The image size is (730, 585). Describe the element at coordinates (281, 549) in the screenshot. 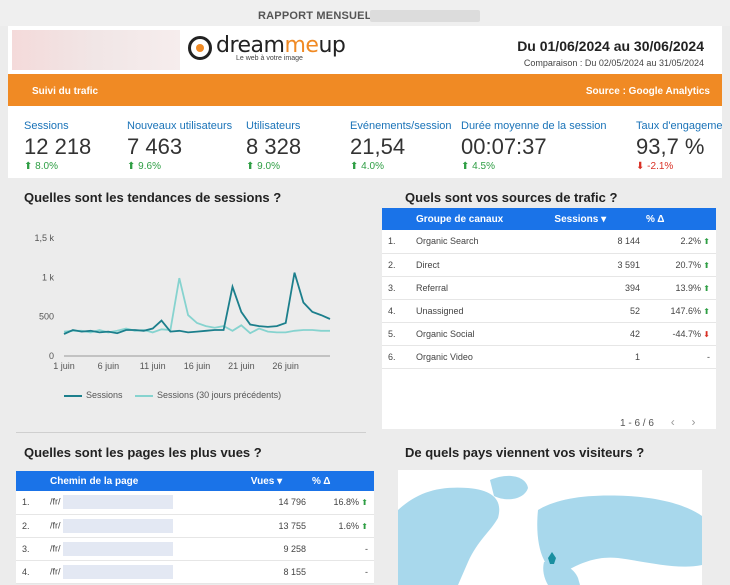

I see `views-value: 9 258` at that location.